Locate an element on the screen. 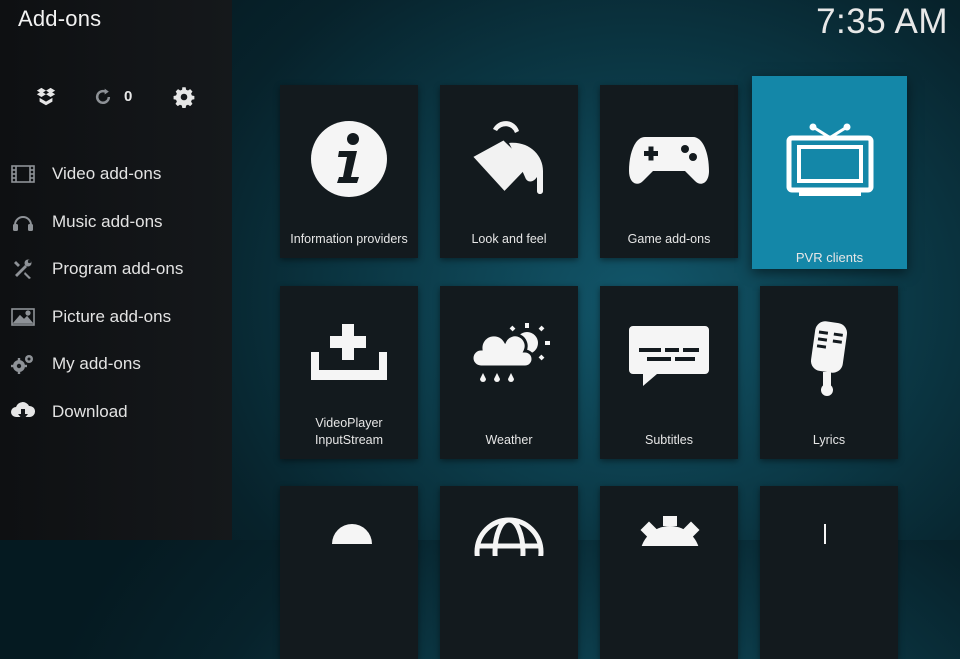 The image size is (960, 659). install-from-zip-icon is located at coordinates (46, 97).